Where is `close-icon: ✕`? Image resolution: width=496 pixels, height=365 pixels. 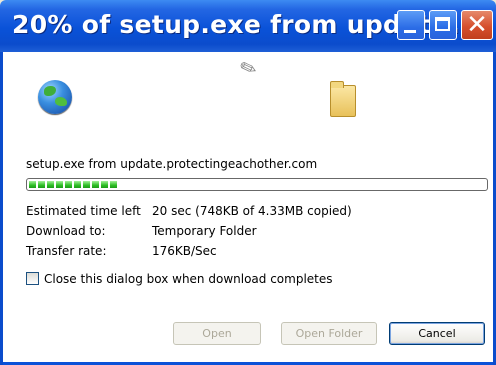
close-icon: ✕ is located at coordinates (477, 25).